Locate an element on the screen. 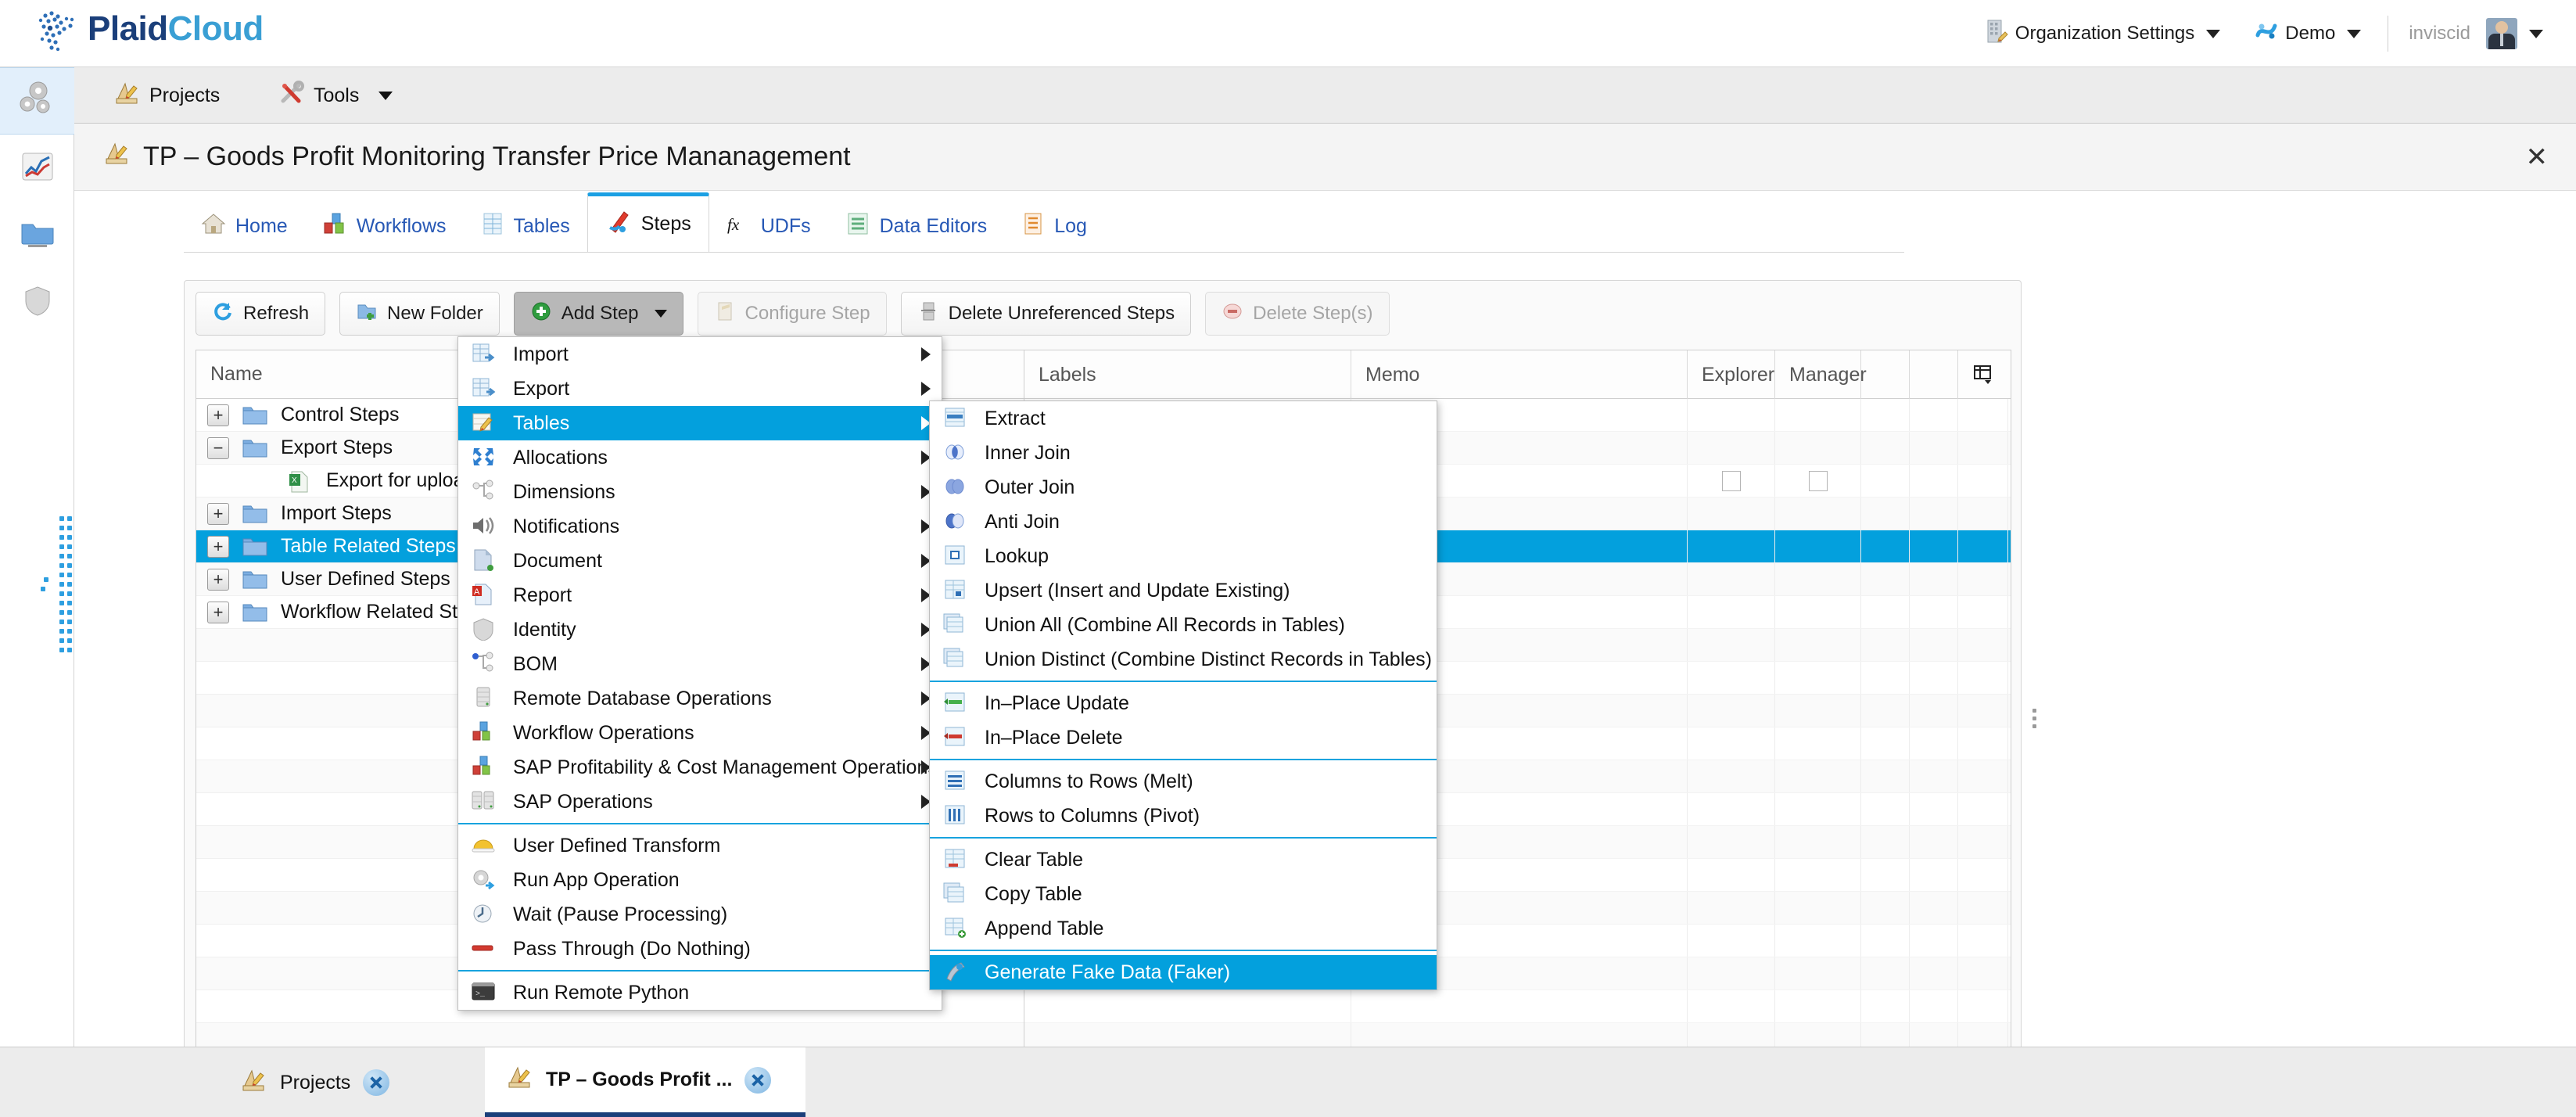 This screenshot has height=1117, width=2576. submenu-item-columns-to-rows-melt: Columns to Rows (Melt) is located at coordinates (1183, 781).